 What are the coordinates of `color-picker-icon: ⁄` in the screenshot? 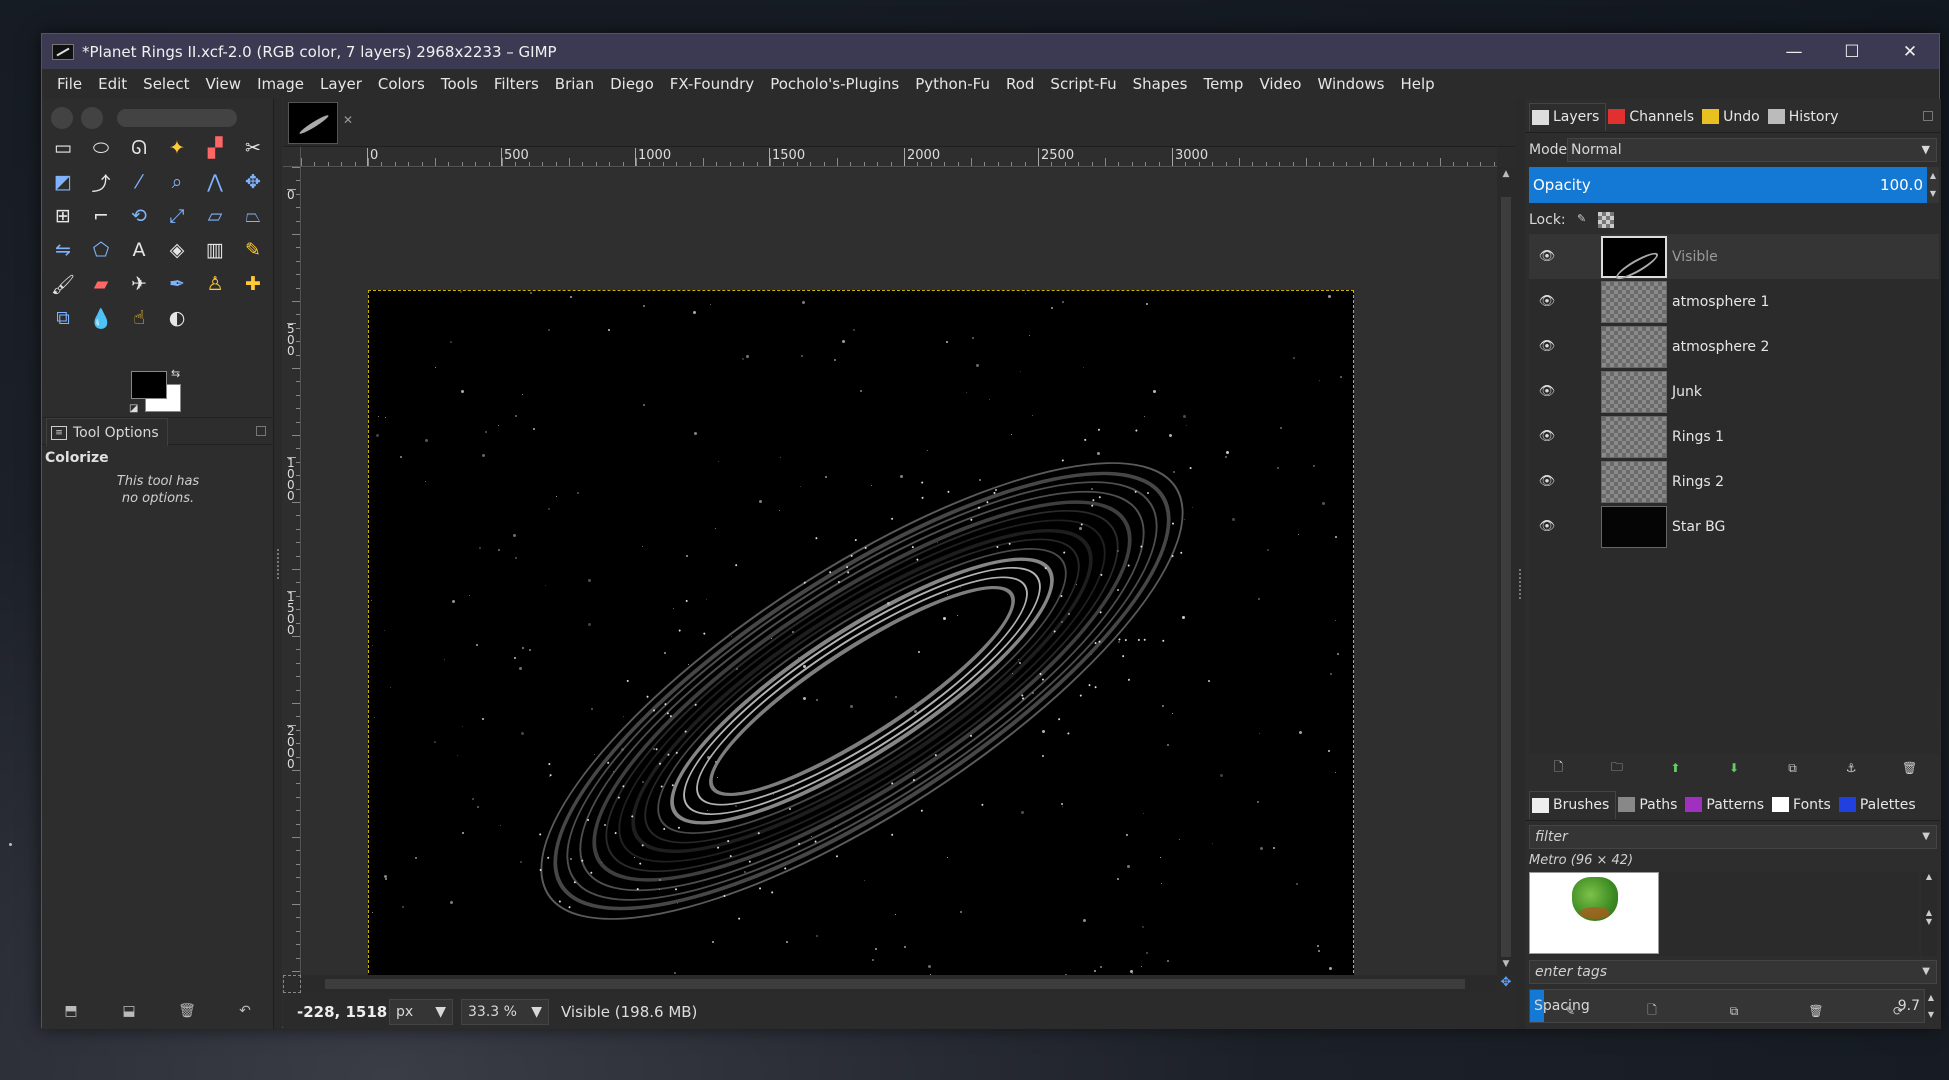 It's located at (139, 182).